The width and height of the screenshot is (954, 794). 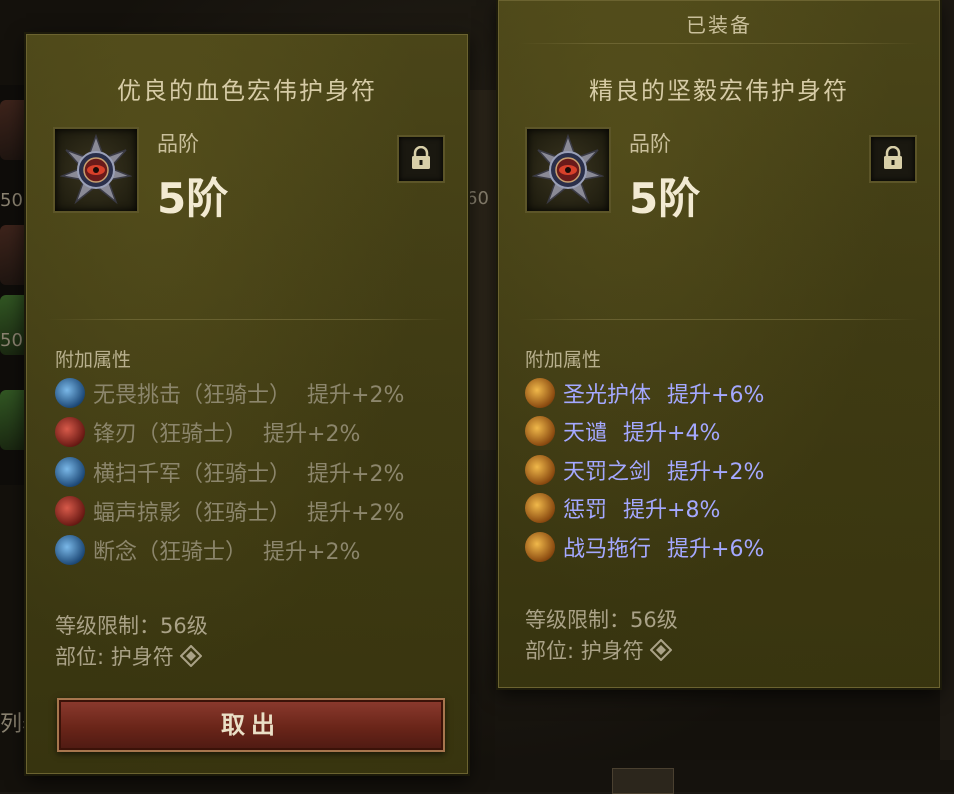 What do you see at coordinates (643, 781) in the screenshot?
I see `bottom-tab` at bounding box center [643, 781].